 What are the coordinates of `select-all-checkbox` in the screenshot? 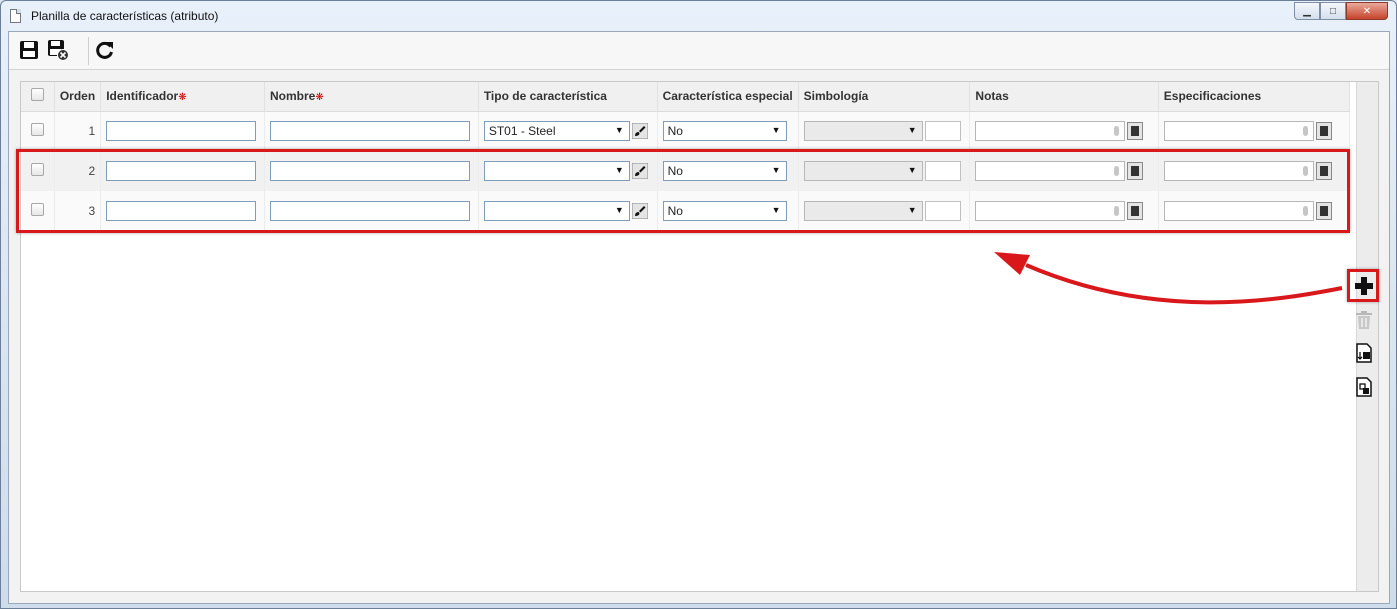 It's located at (37, 95).